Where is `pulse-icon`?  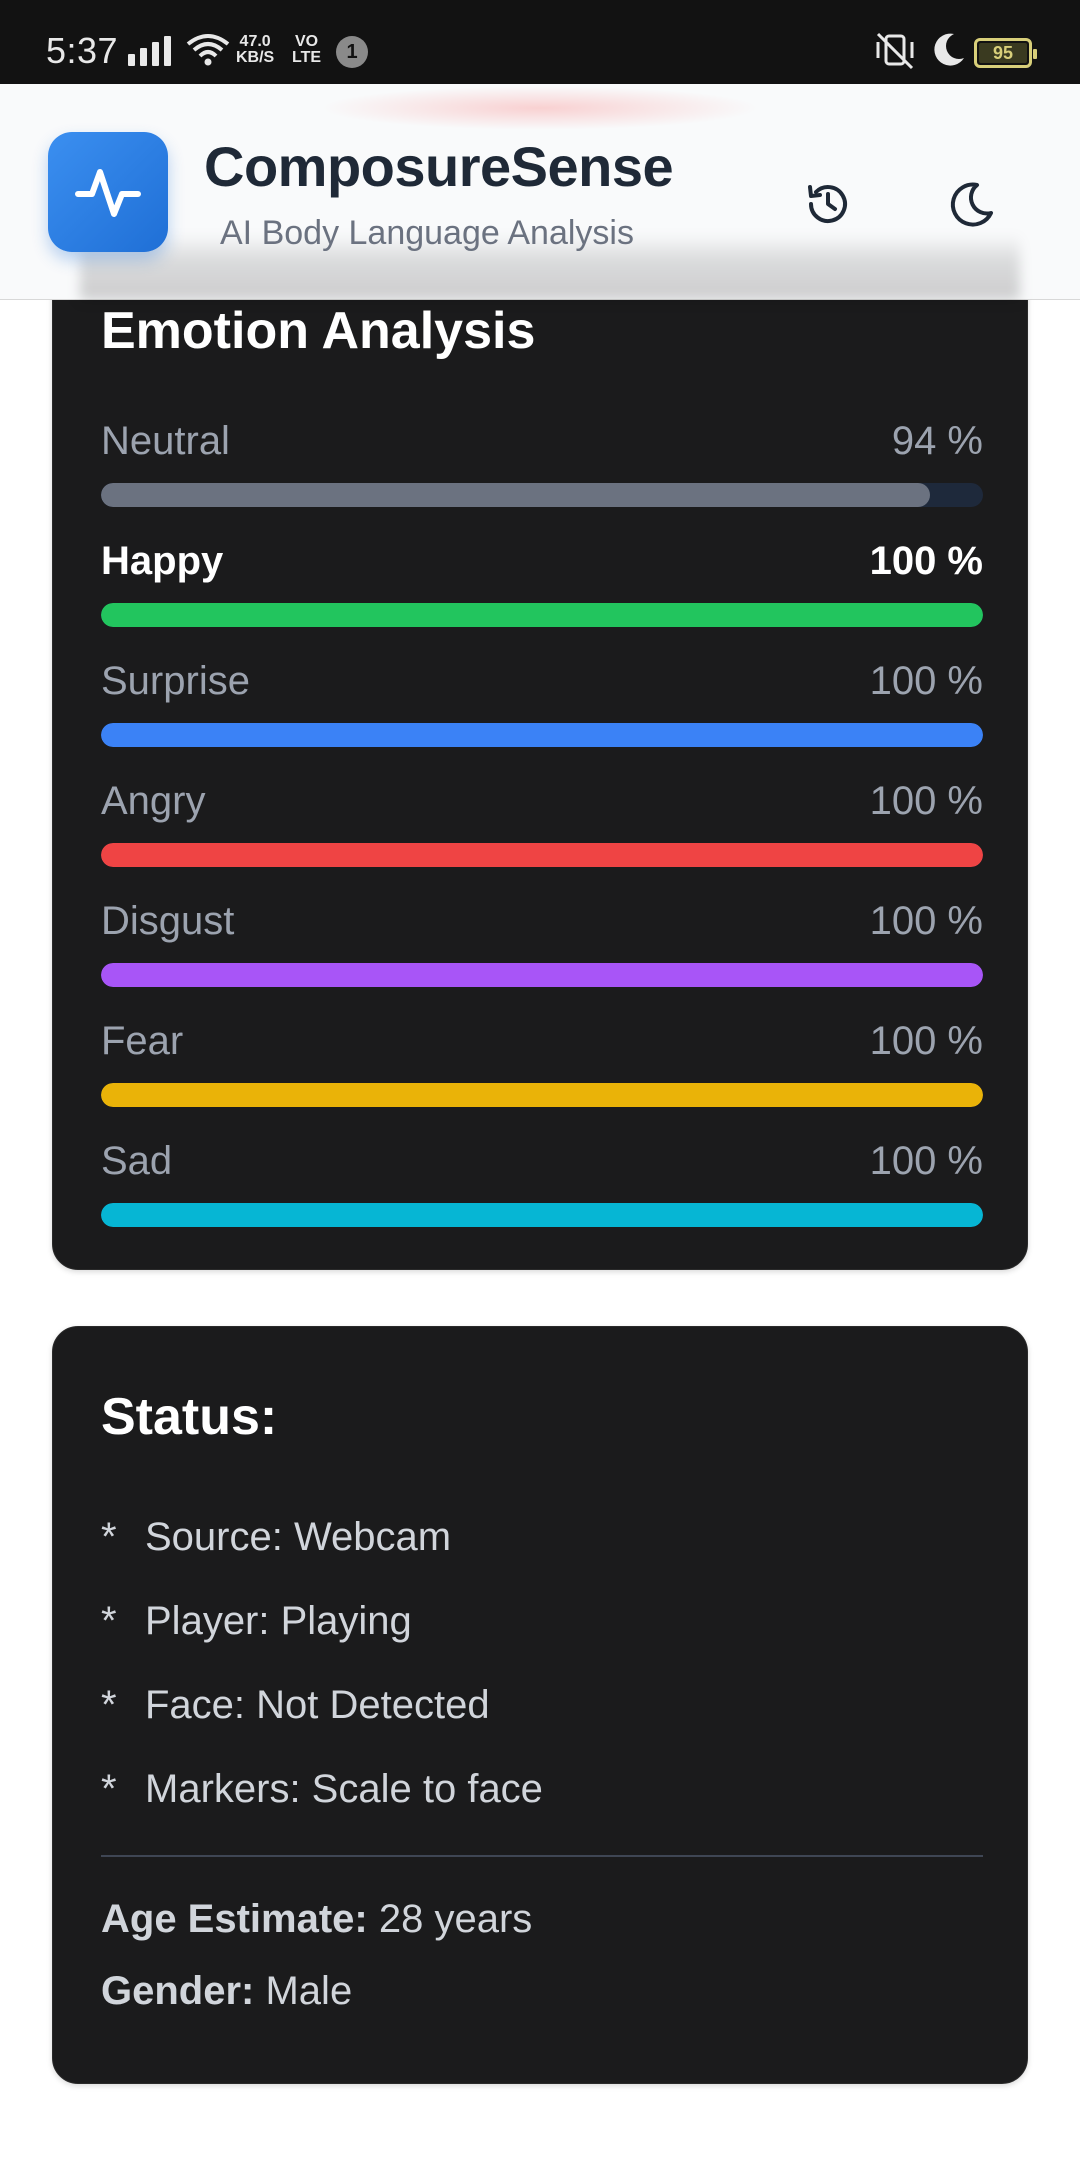 pulse-icon is located at coordinates (108, 193).